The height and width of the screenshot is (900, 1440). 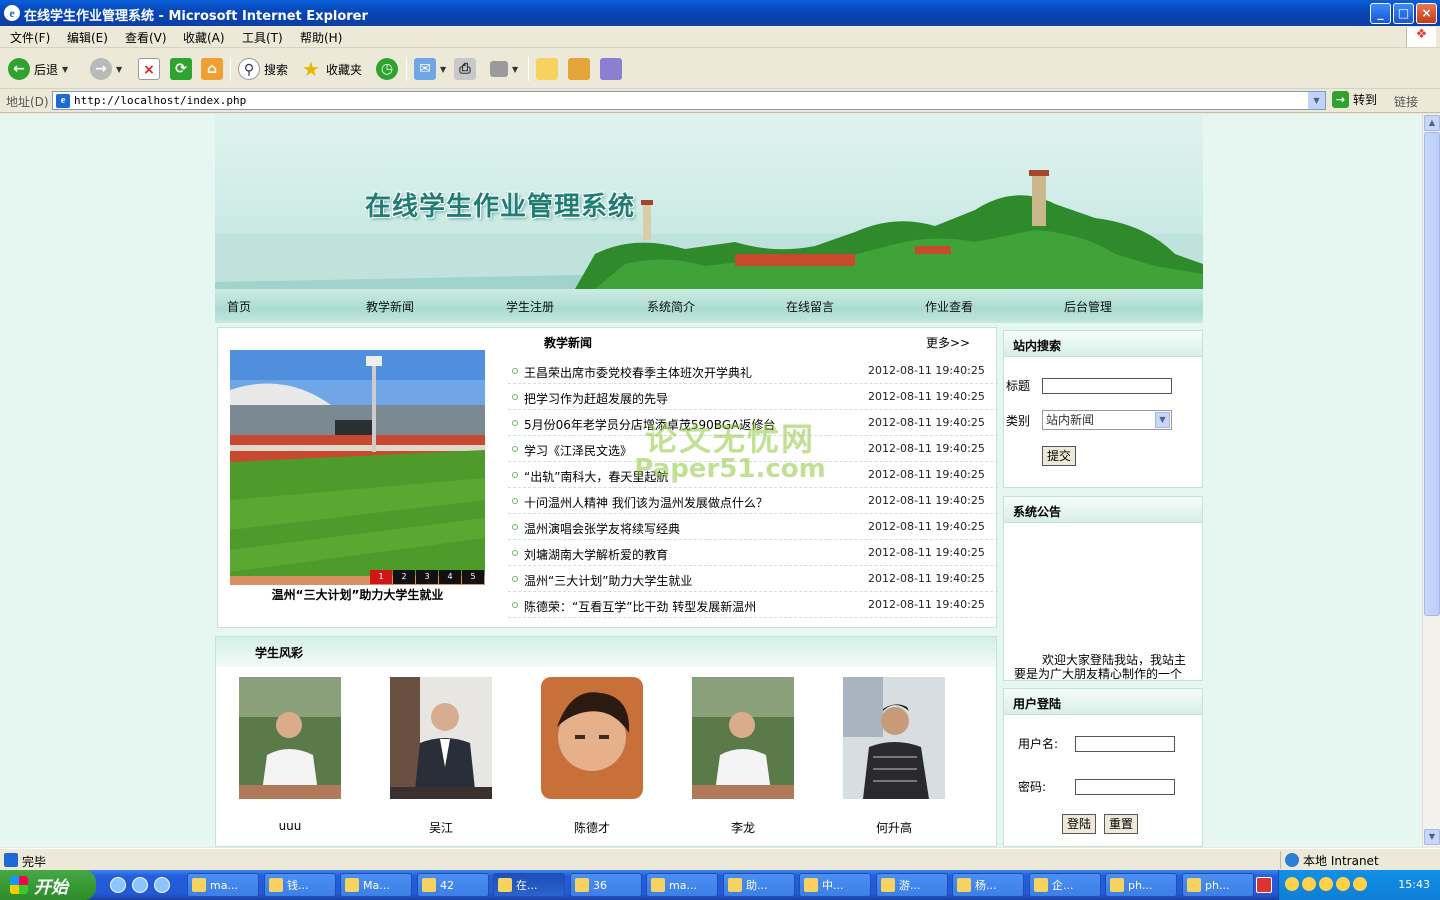 I want to click on volume-icon, so click(x=1360, y=884).